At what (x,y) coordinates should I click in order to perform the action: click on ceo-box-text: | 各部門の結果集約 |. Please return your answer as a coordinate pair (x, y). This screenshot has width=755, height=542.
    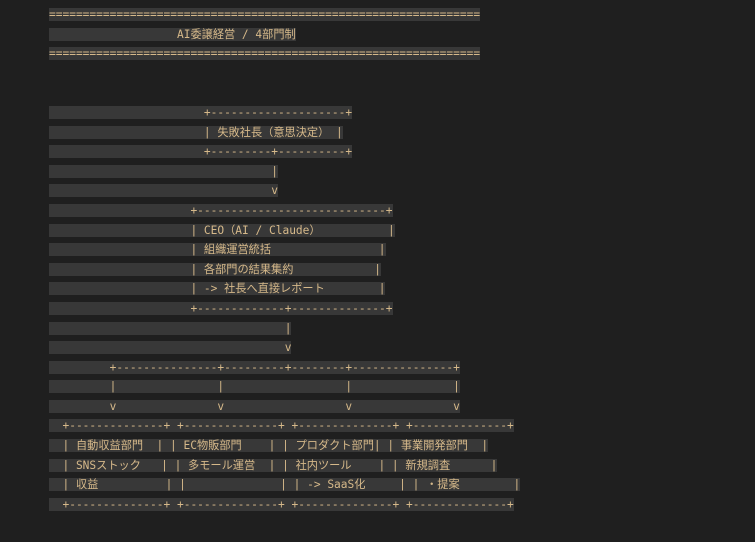
    Looking at the image, I should click on (215, 269).